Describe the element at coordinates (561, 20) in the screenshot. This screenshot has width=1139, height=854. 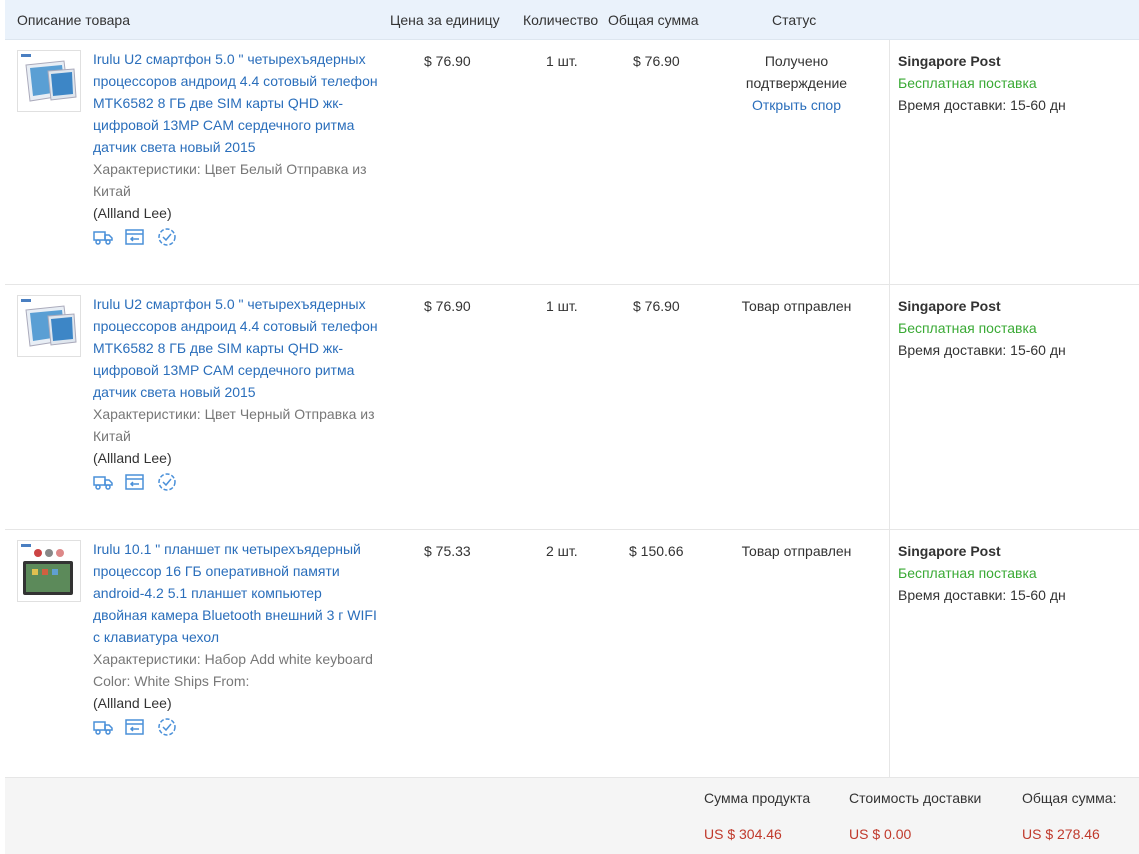
I see `header-quantity: Количество` at that location.